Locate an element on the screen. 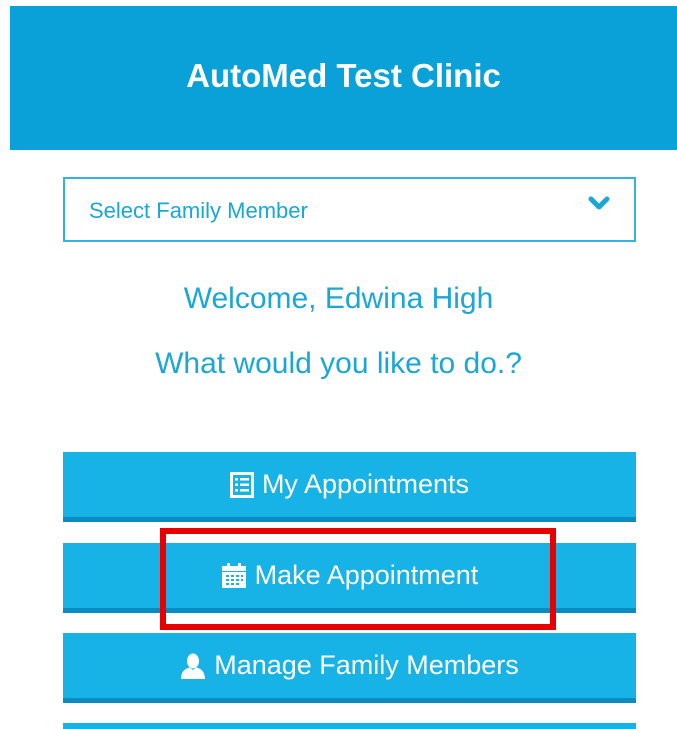 The height and width of the screenshot is (729, 677). make-appointment-label: Make Appointment is located at coordinates (366, 575).